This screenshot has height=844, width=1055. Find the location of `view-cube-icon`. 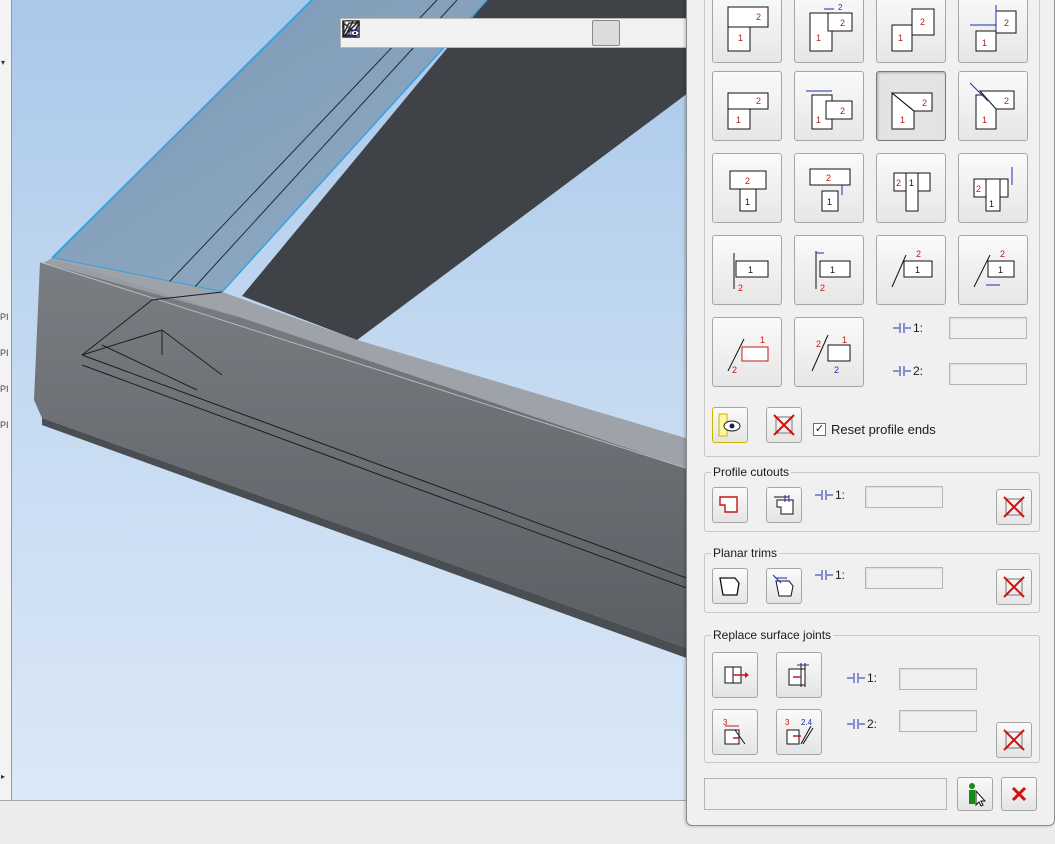

view-cube-icon is located at coordinates (420, 33).